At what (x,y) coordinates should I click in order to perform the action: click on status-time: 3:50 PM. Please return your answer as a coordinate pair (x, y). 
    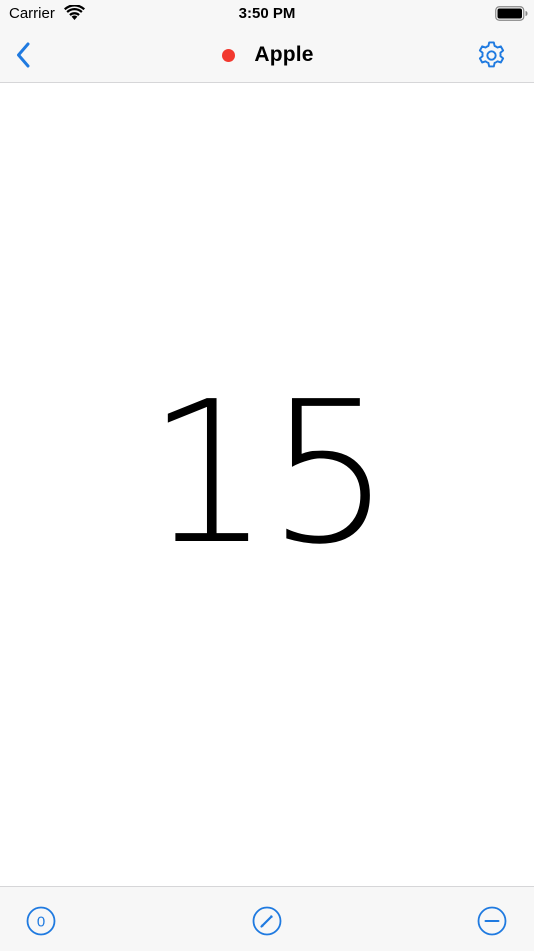
    Looking at the image, I should click on (267, 13).